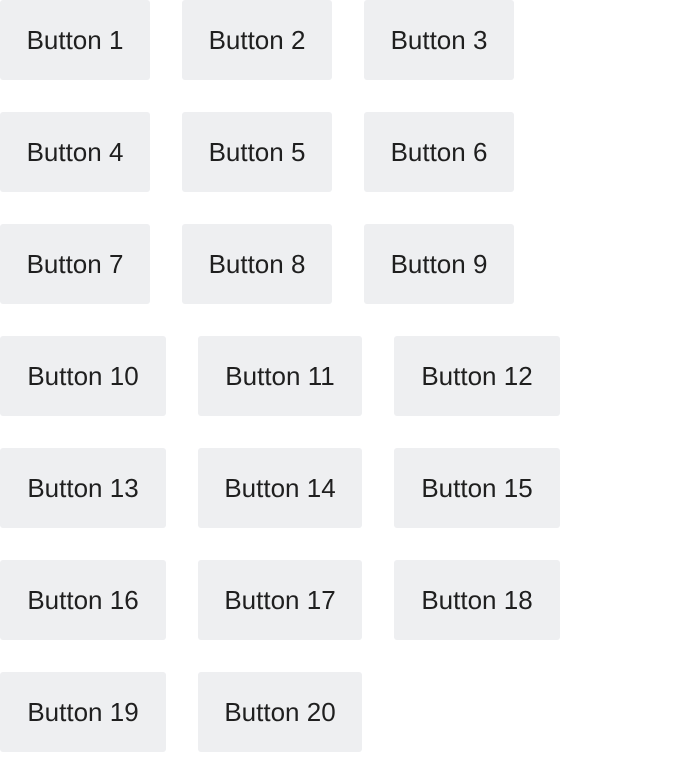 This screenshot has width=686, height=784. Describe the element at coordinates (477, 488) in the screenshot. I see `button-15: Button 15` at that location.